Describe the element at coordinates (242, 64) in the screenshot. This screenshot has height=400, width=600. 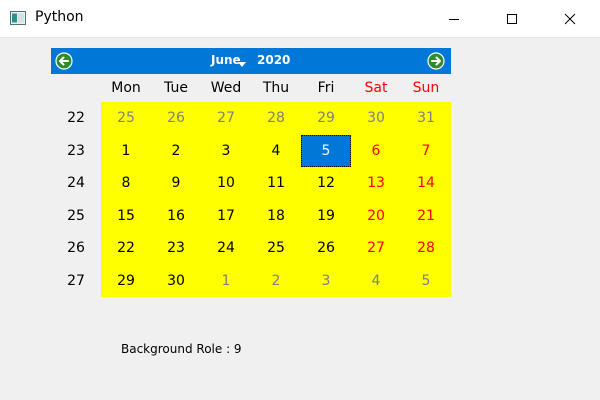
I see `chevron-down-icon` at that location.